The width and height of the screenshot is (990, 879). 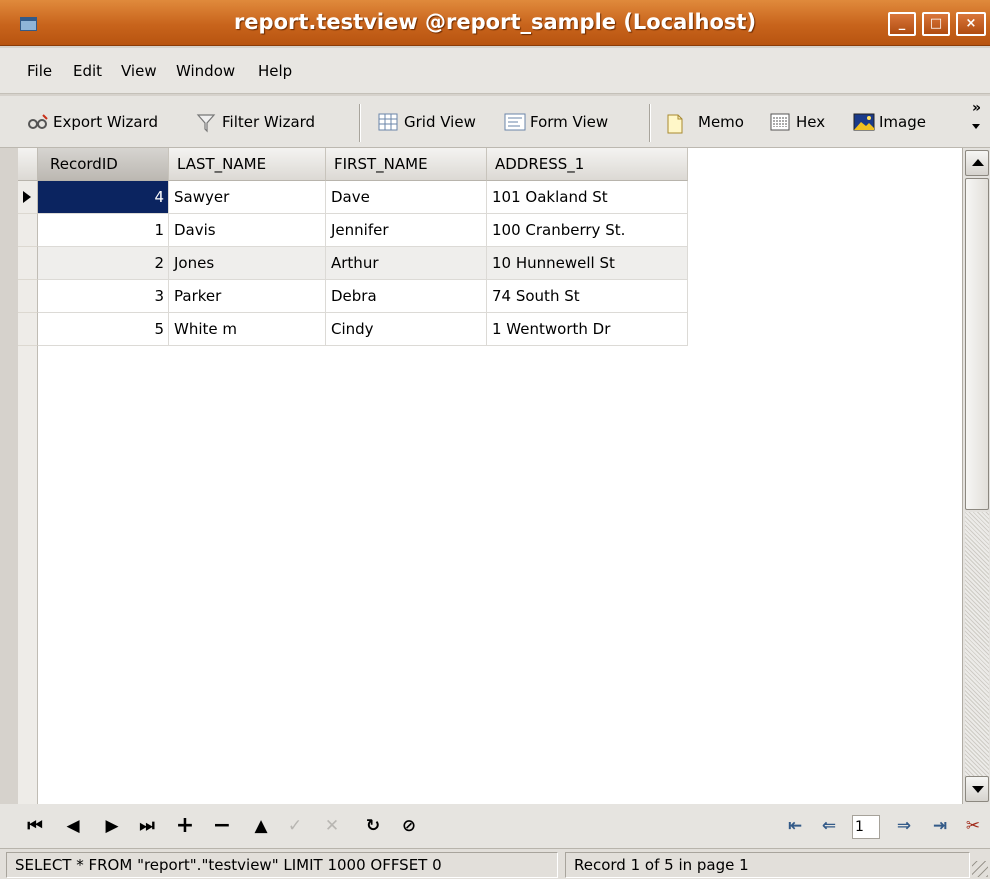 I want to click on filter-icon, so click(x=206, y=123).